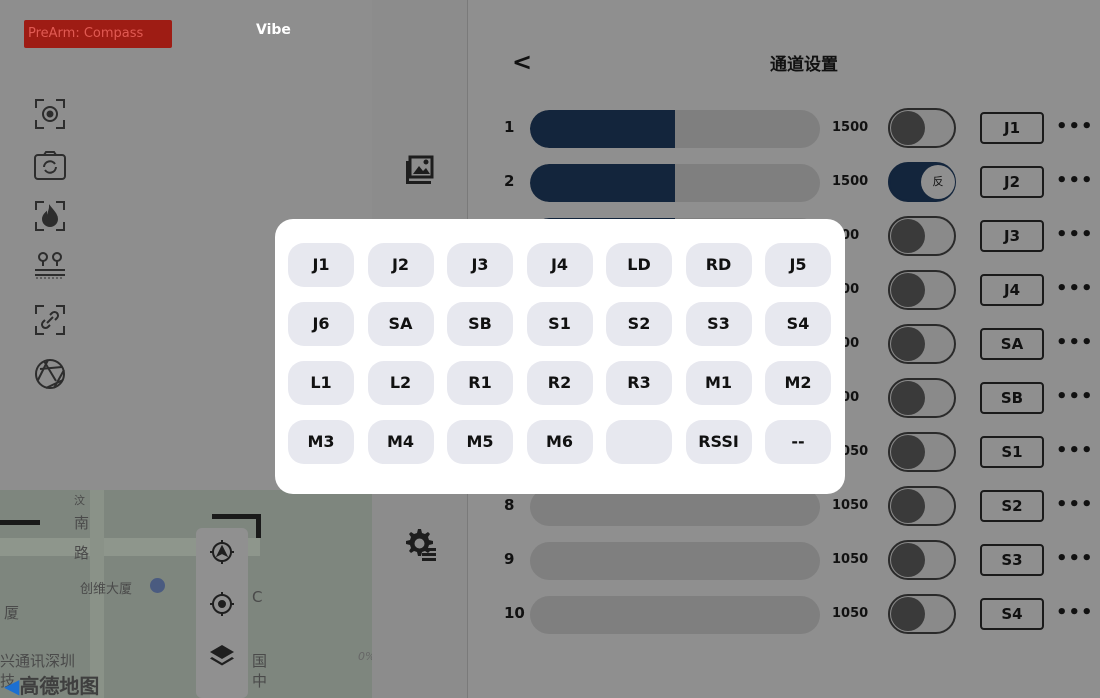 This screenshot has height=698, width=1100. I want to click on link-frame-icon, so click(50, 320).